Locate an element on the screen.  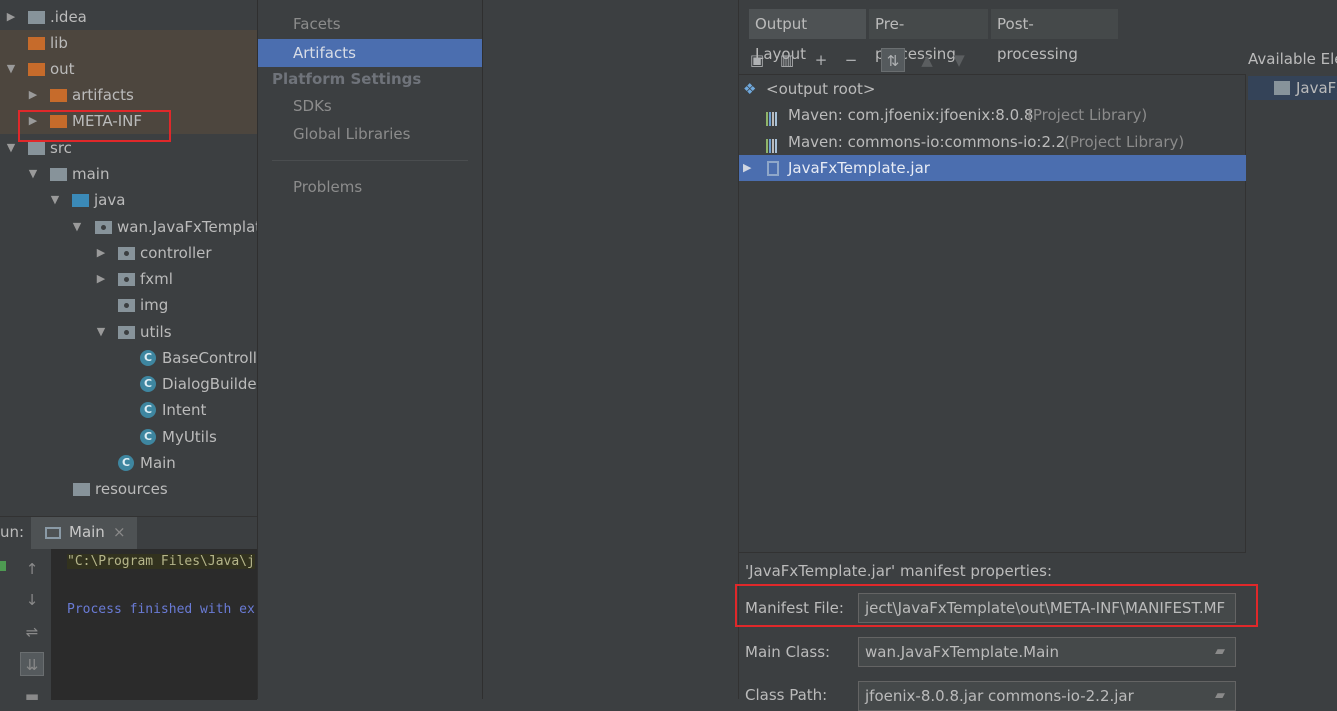
tree-item-out: ▼ out is located at coordinates (128, 69).